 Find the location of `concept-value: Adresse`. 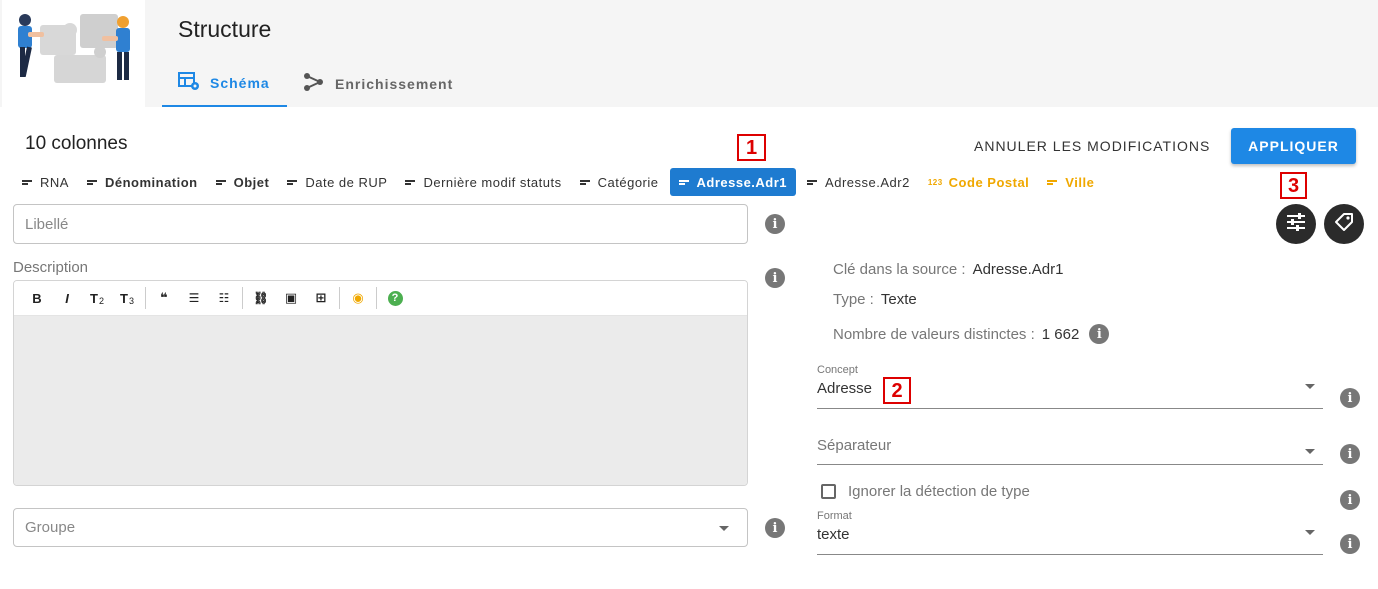

concept-value: Adresse is located at coordinates (845, 388).